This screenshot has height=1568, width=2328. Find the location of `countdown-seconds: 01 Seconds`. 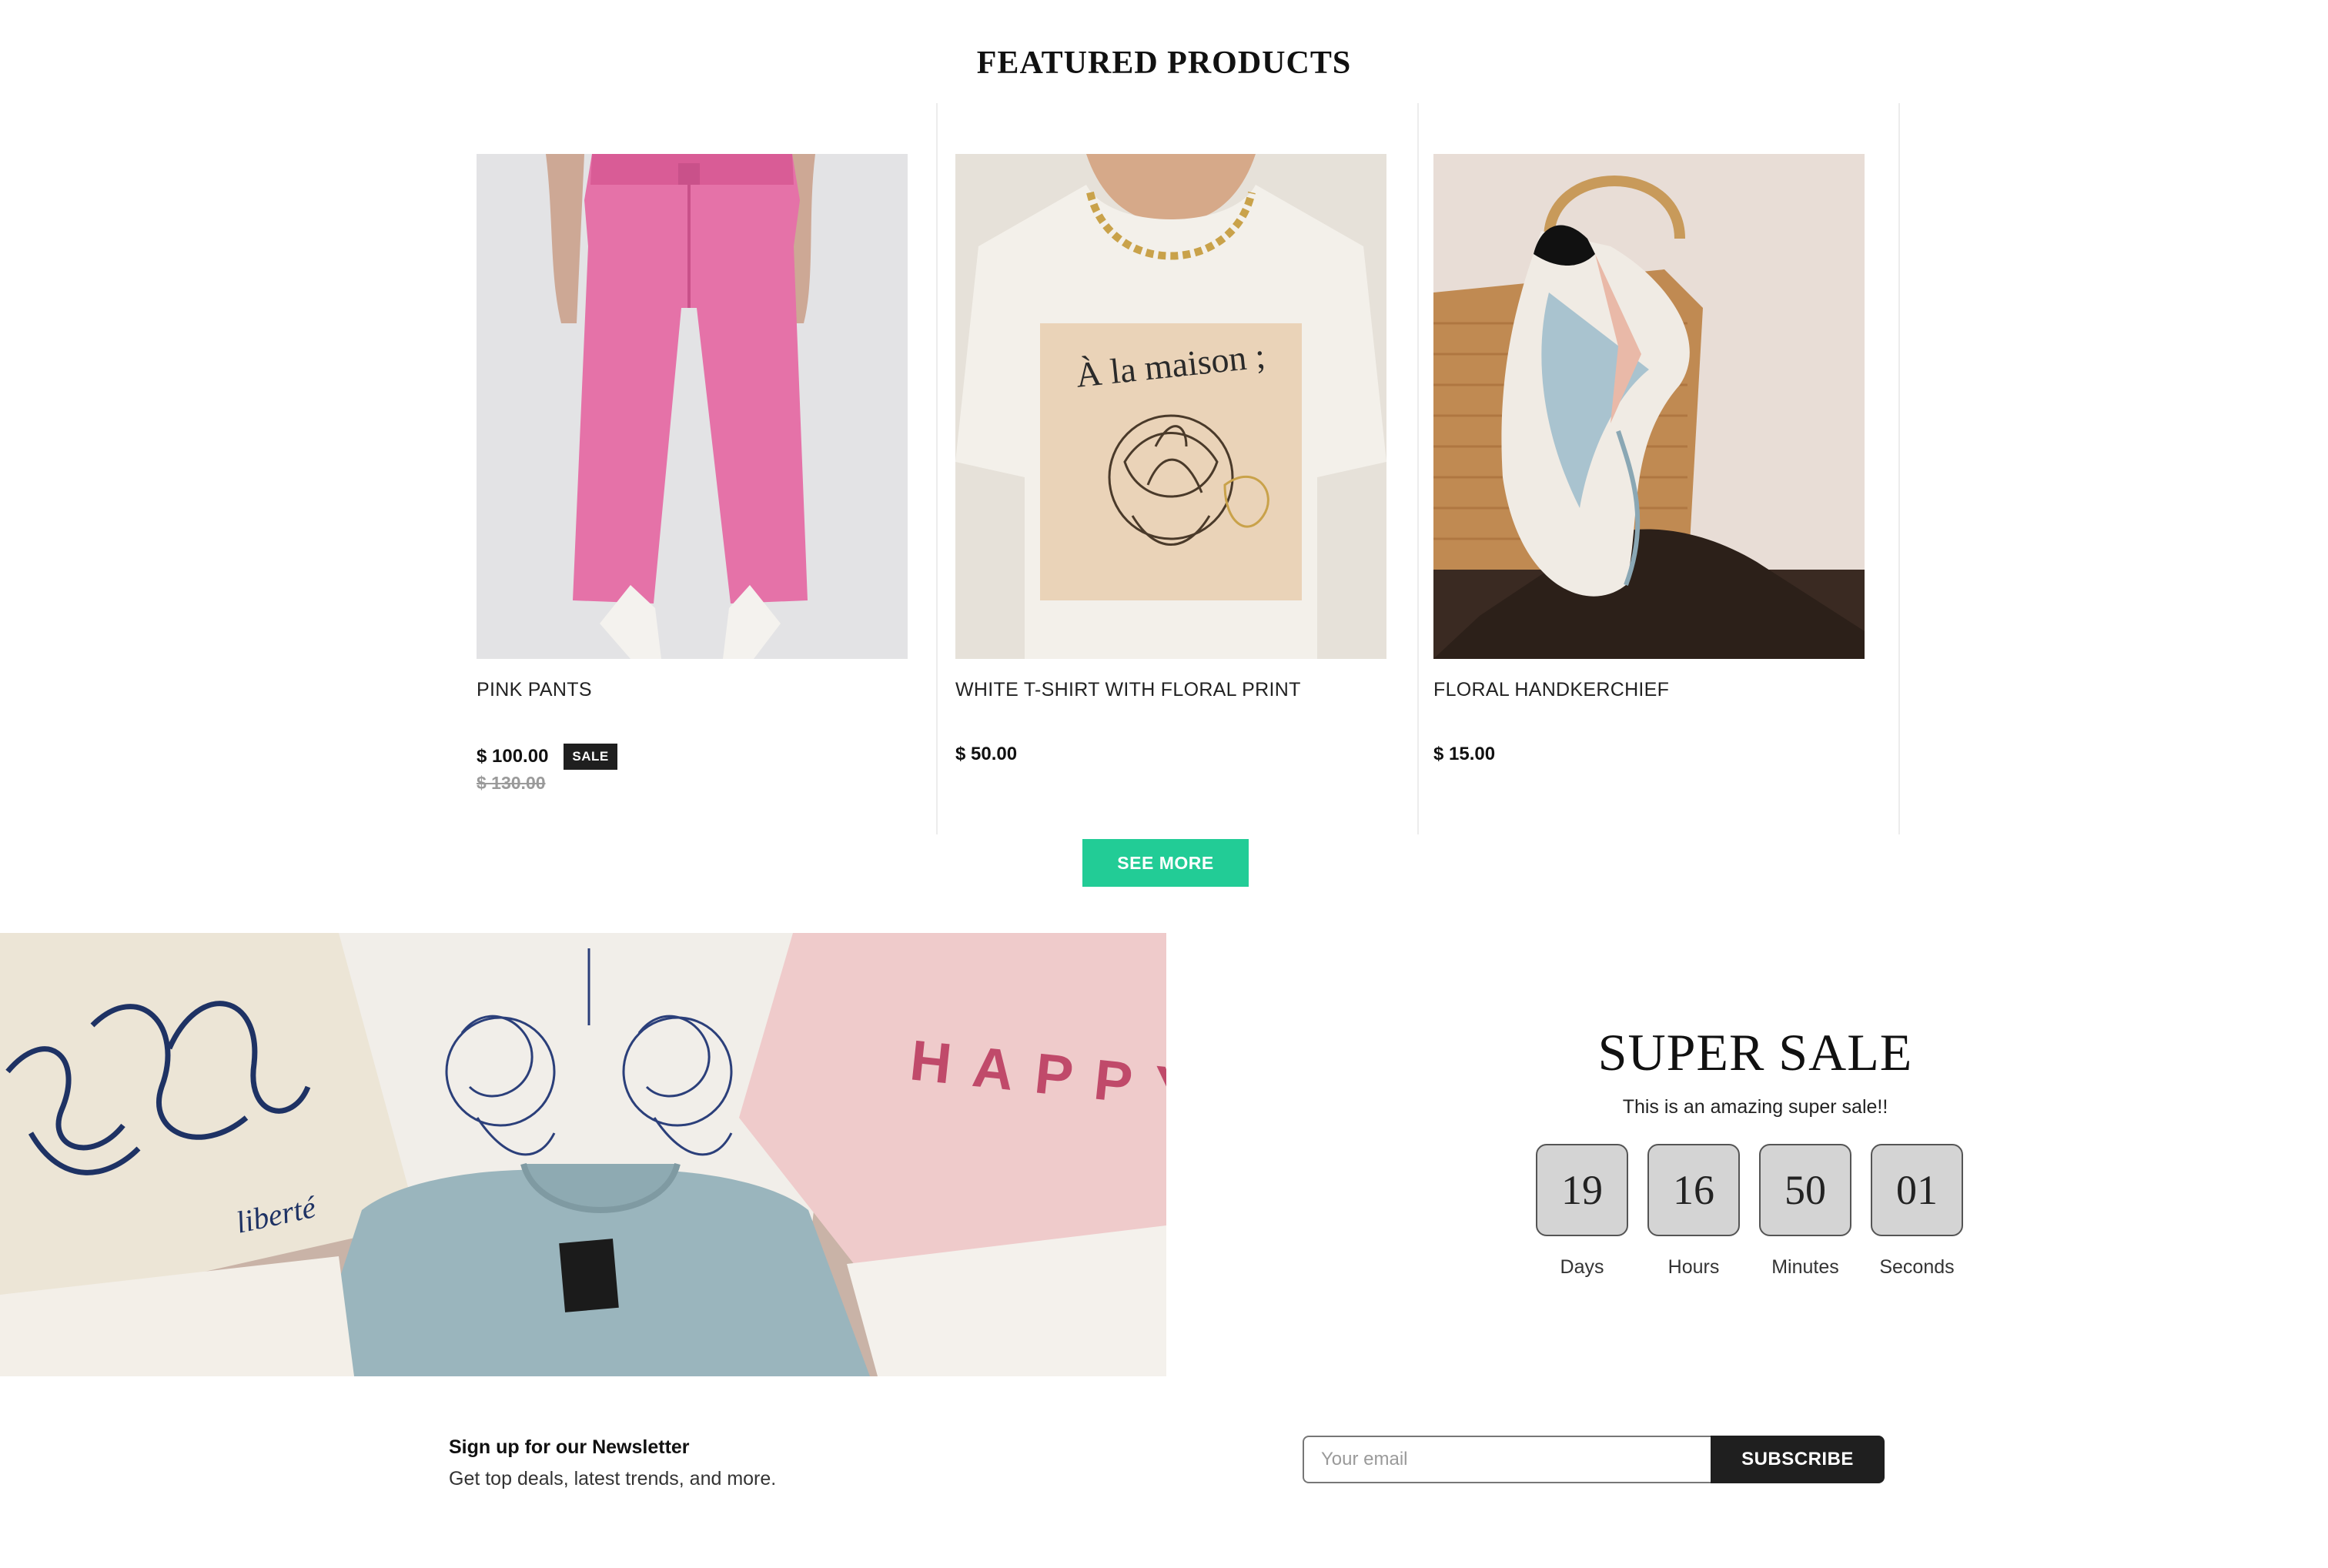

countdown-seconds: 01 Seconds is located at coordinates (1917, 1211).